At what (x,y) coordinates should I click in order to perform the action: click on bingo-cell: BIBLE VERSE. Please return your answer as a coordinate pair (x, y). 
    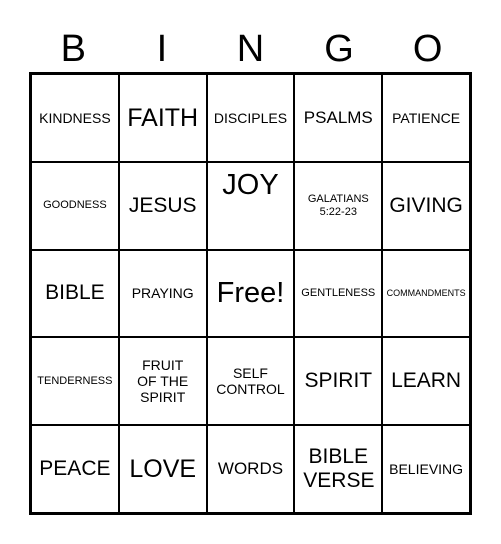
    Looking at the image, I should click on (338, 469).